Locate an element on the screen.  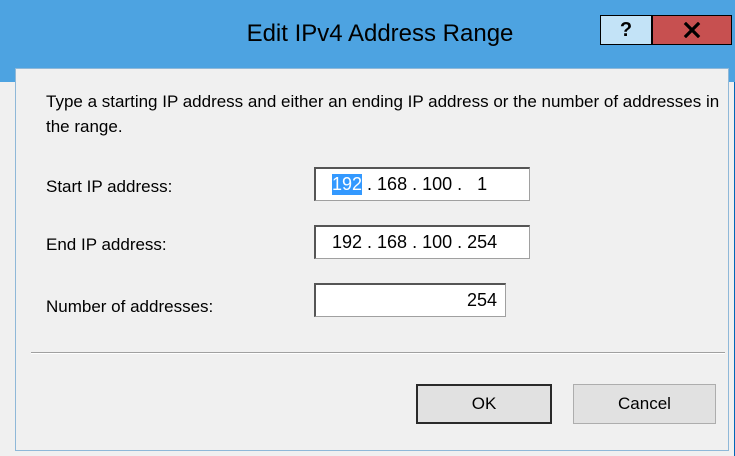
address-count-label: Number of addresses: is located at coordinates (130, 306).